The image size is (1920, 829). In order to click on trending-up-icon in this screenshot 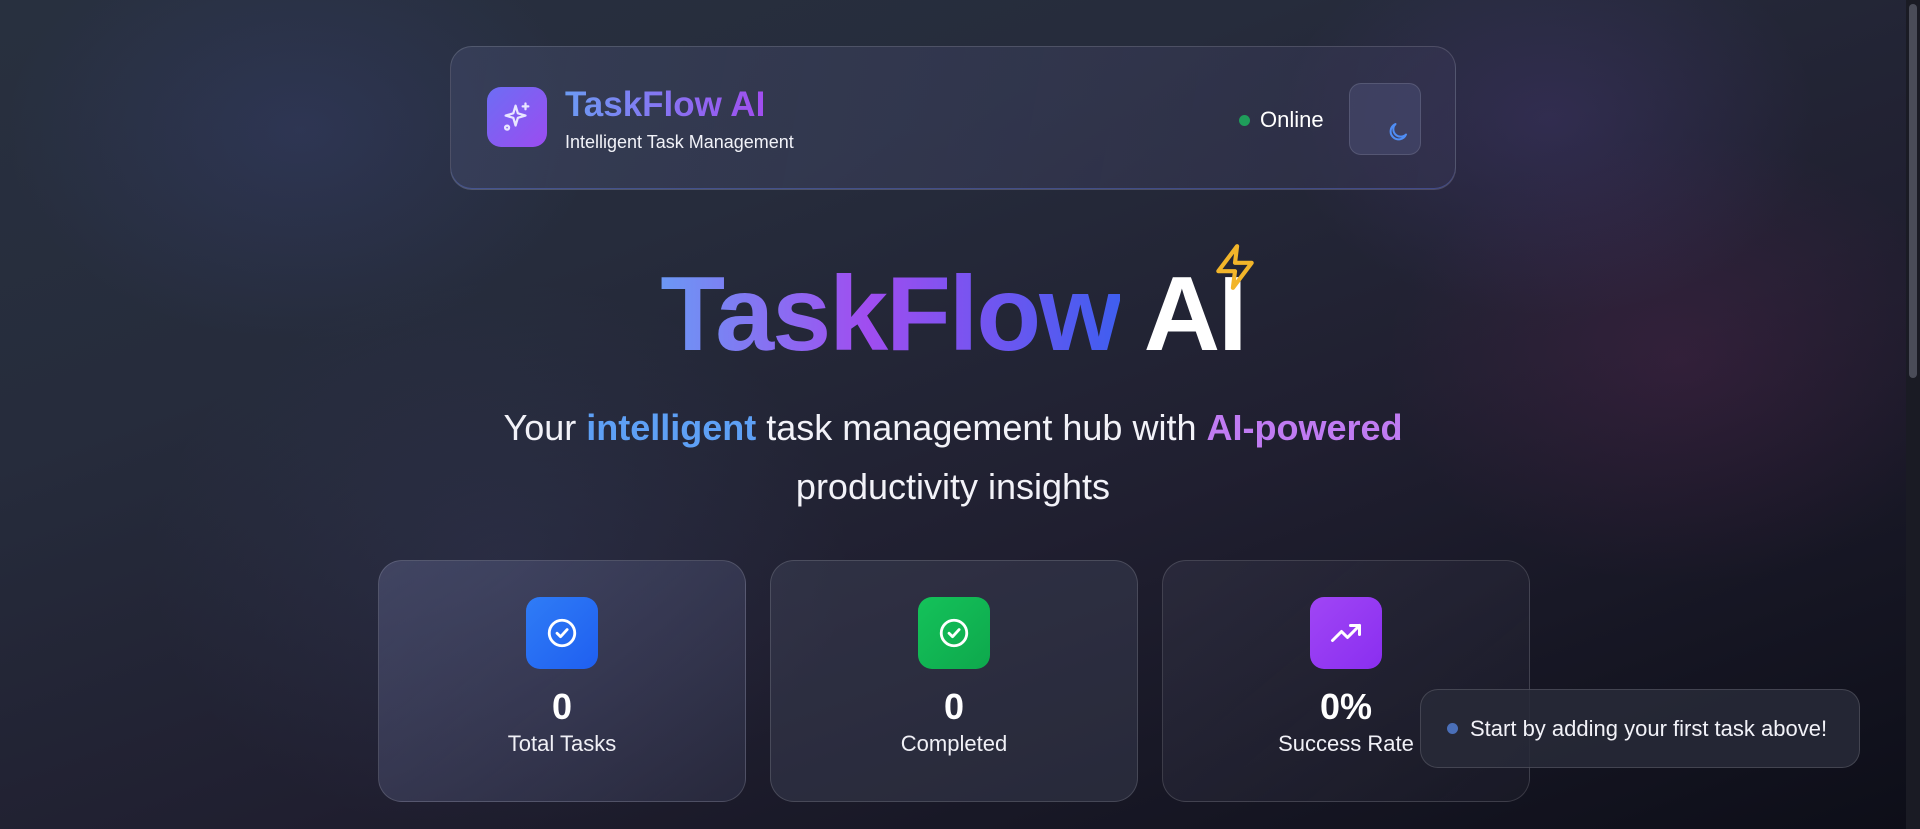, I will do `click(1346, 633)`.